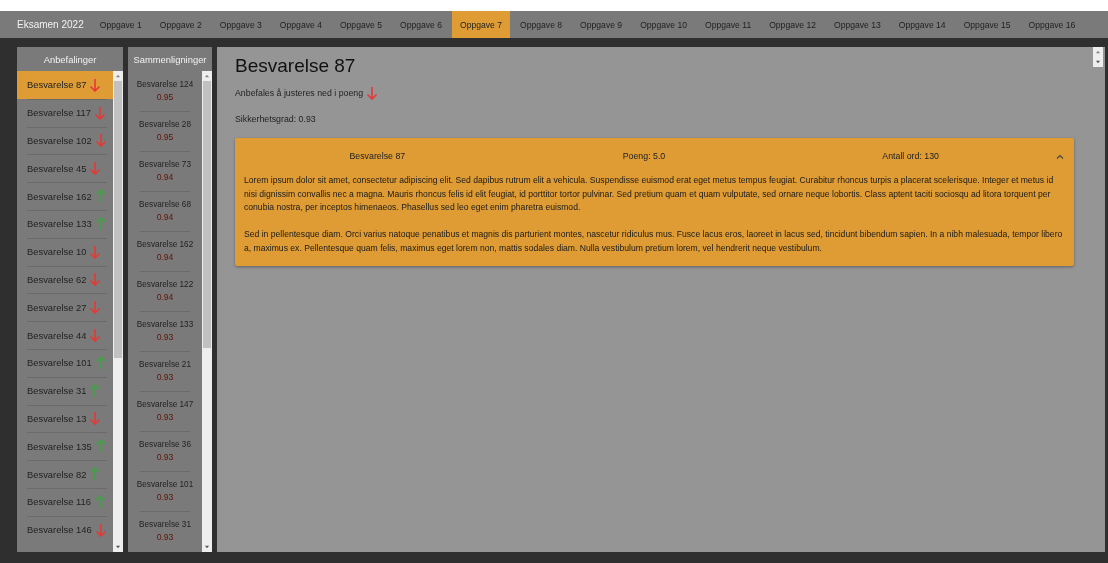 Image resolution: width=1108 pixels, height=563 pixels. I want to click on card-header: Besvarelse 87 Poeng: 5.0 Antall ord: 130, so click(654, 156).